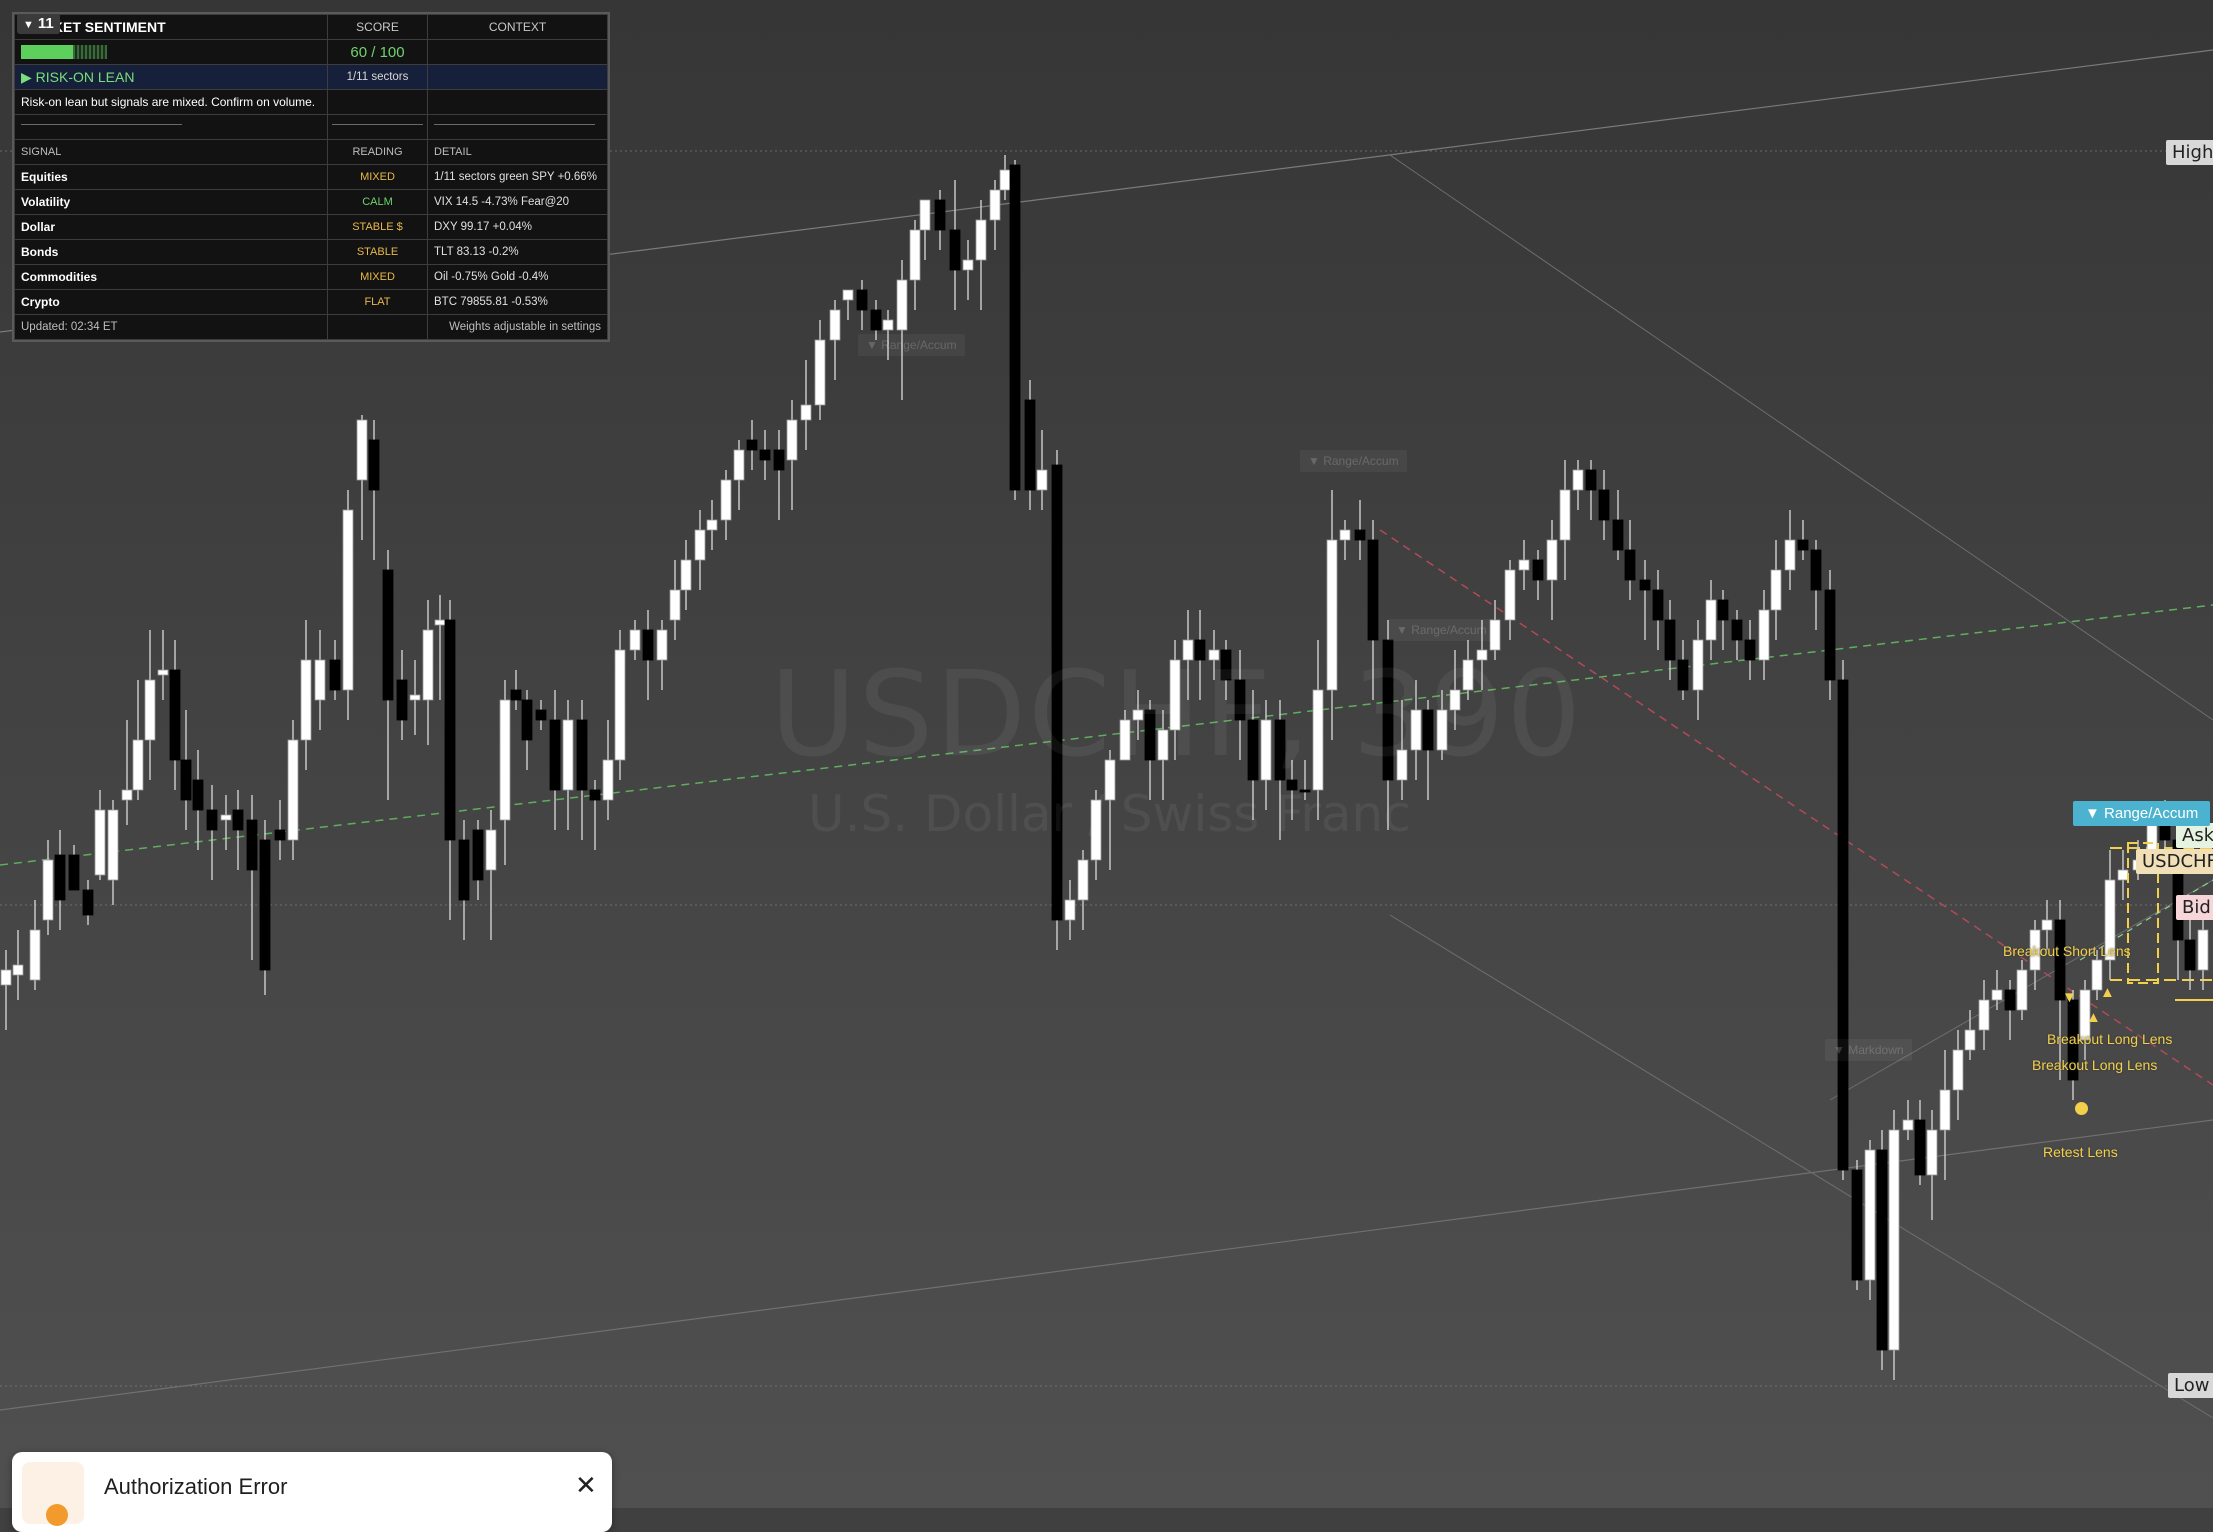  Describe the element at coordinates (171, 177) in the screenshot. I see `signal-name: Equities` at that location.